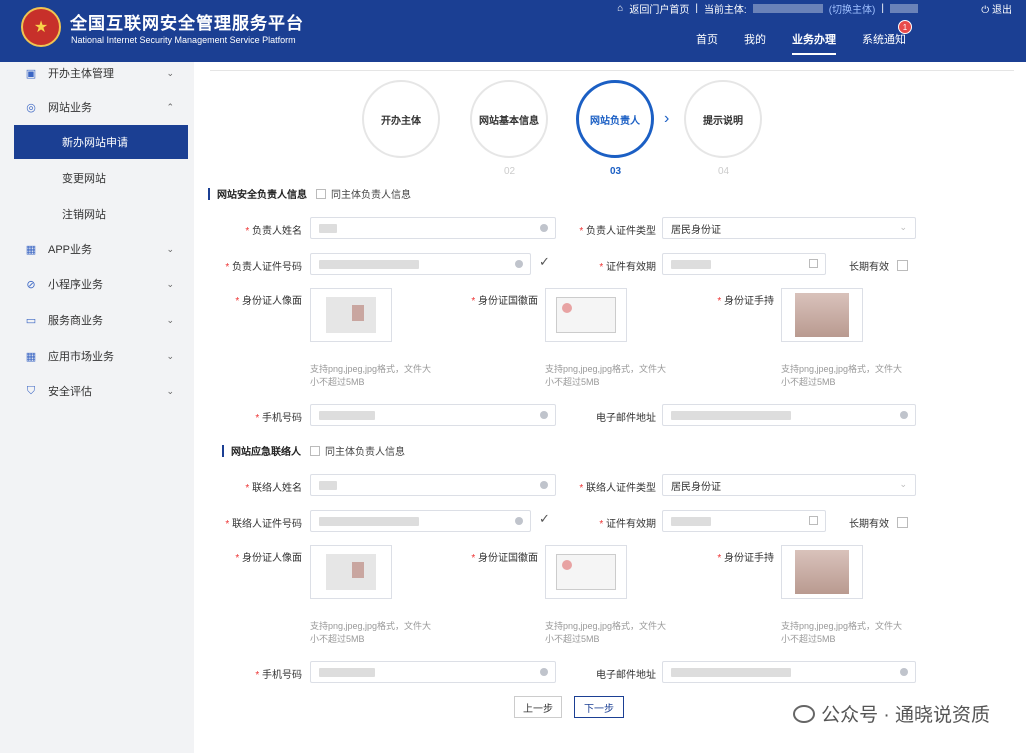 The width and height of the screenshot is (1026, 753). I want to click on contact-id-hold-upload, so click(822, 572).